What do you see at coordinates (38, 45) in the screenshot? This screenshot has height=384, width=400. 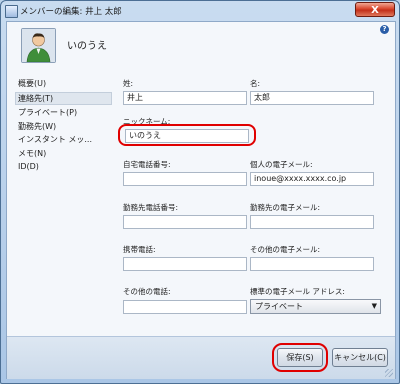 I see `person-avatar-icon` at bounding box center [38, 45].